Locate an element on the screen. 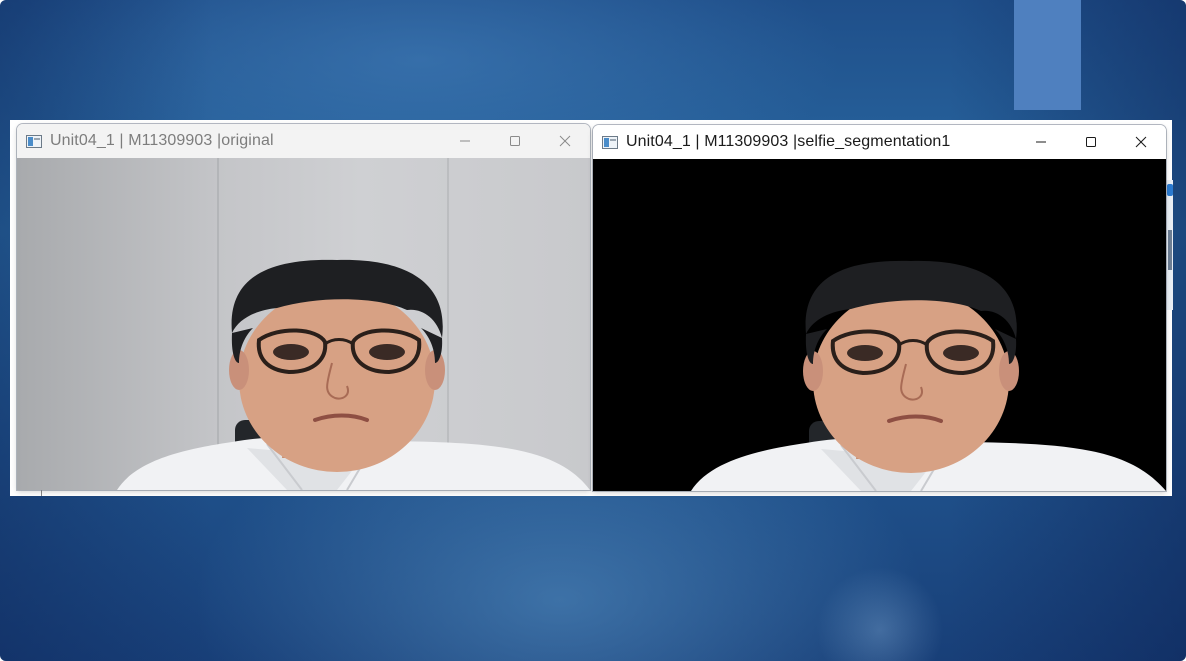 This screenshot has height=661, width=1186. window-controls-selfie-segmentation is located at coordinates (1091, 142).